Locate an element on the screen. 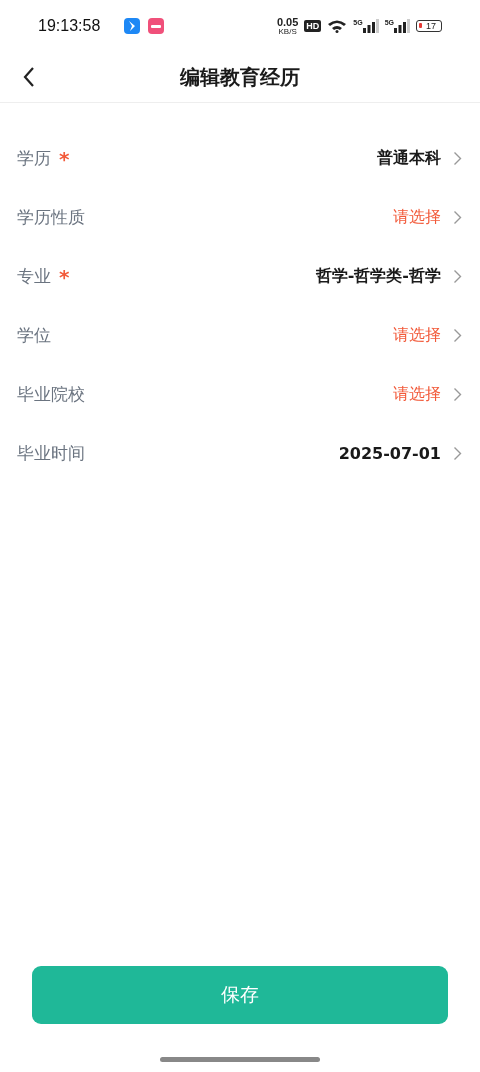  form-row: 毕业时间 2025-07-01 is located at coordinates (240, 453).